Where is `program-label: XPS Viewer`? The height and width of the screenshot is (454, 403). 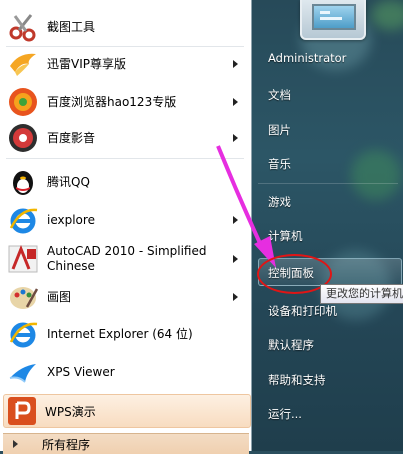 program-label: XPS Viewer is located at coordinates (81, 371).